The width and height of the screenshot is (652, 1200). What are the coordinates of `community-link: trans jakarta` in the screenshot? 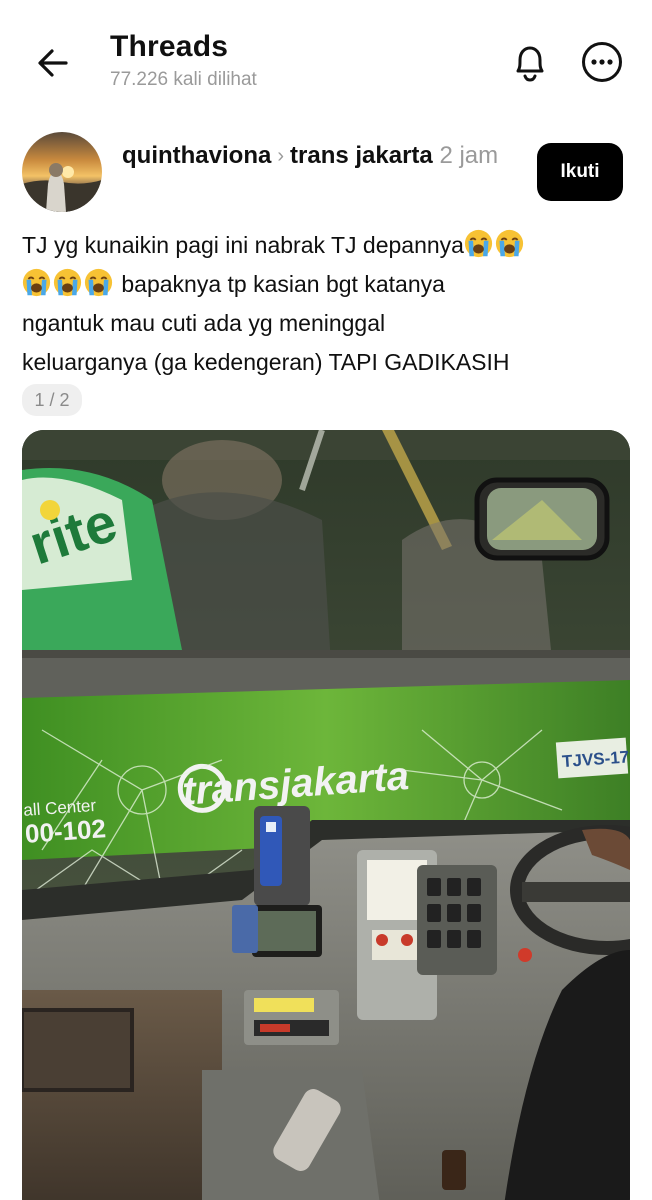 It's located at (361, 155).